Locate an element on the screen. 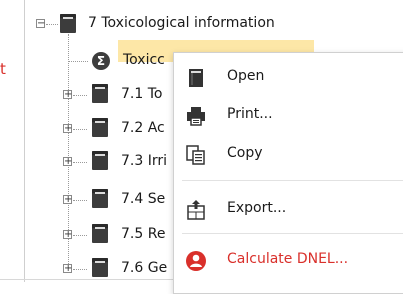  tree-item-label: 7.5 Re is located at coordinates (143, 234).